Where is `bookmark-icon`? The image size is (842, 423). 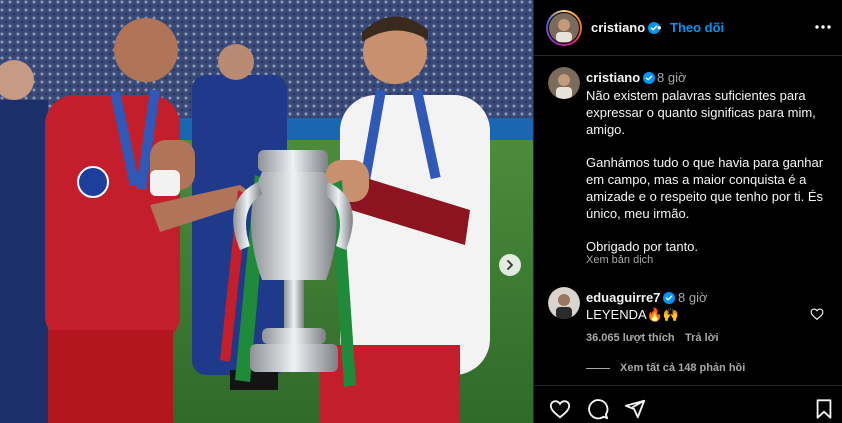
bookmark-icon is located at coordinates (824, 409).